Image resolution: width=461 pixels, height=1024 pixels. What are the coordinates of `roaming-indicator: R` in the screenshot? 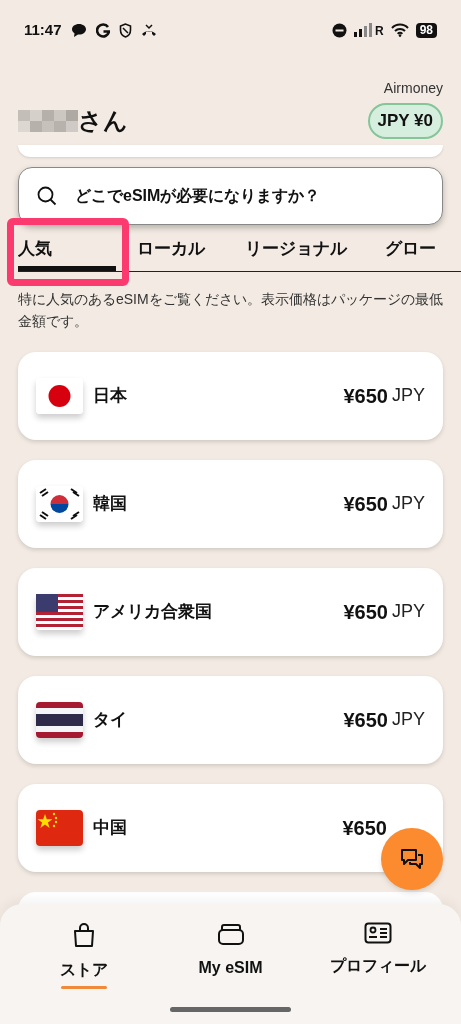 It's located at (379, 31).